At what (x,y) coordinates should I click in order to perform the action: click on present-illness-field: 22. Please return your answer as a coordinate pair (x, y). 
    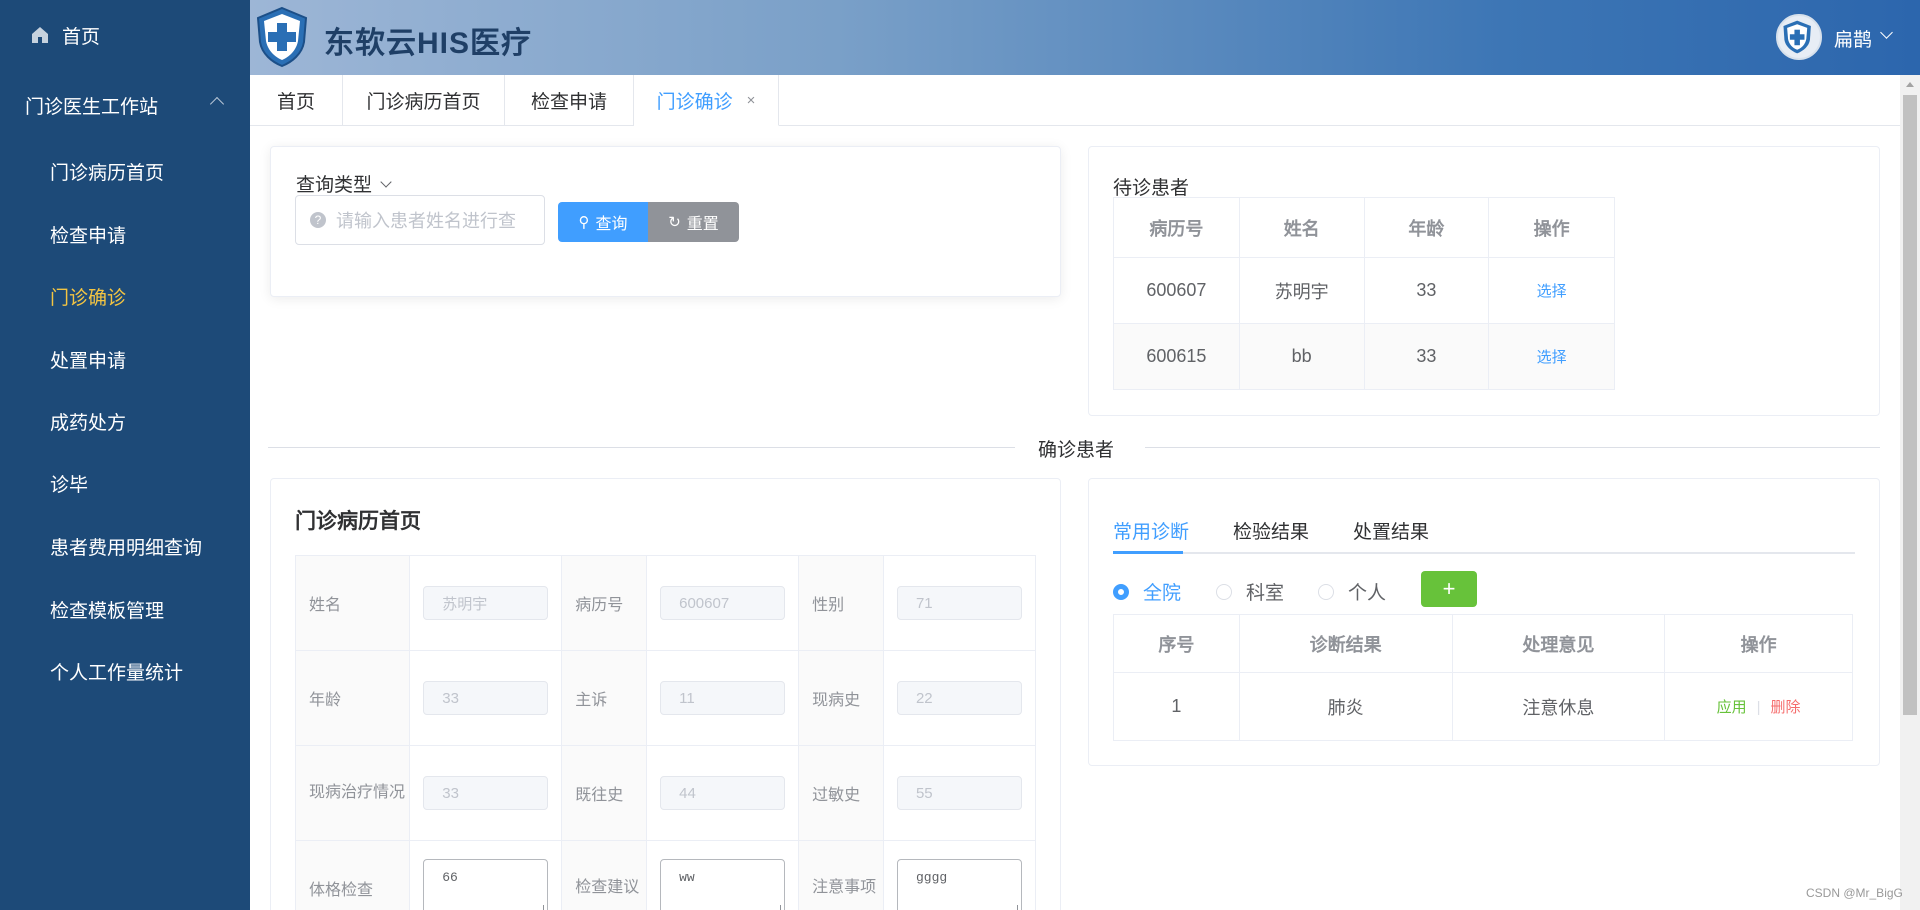
    Looking at the image, I should click on (959, 698).